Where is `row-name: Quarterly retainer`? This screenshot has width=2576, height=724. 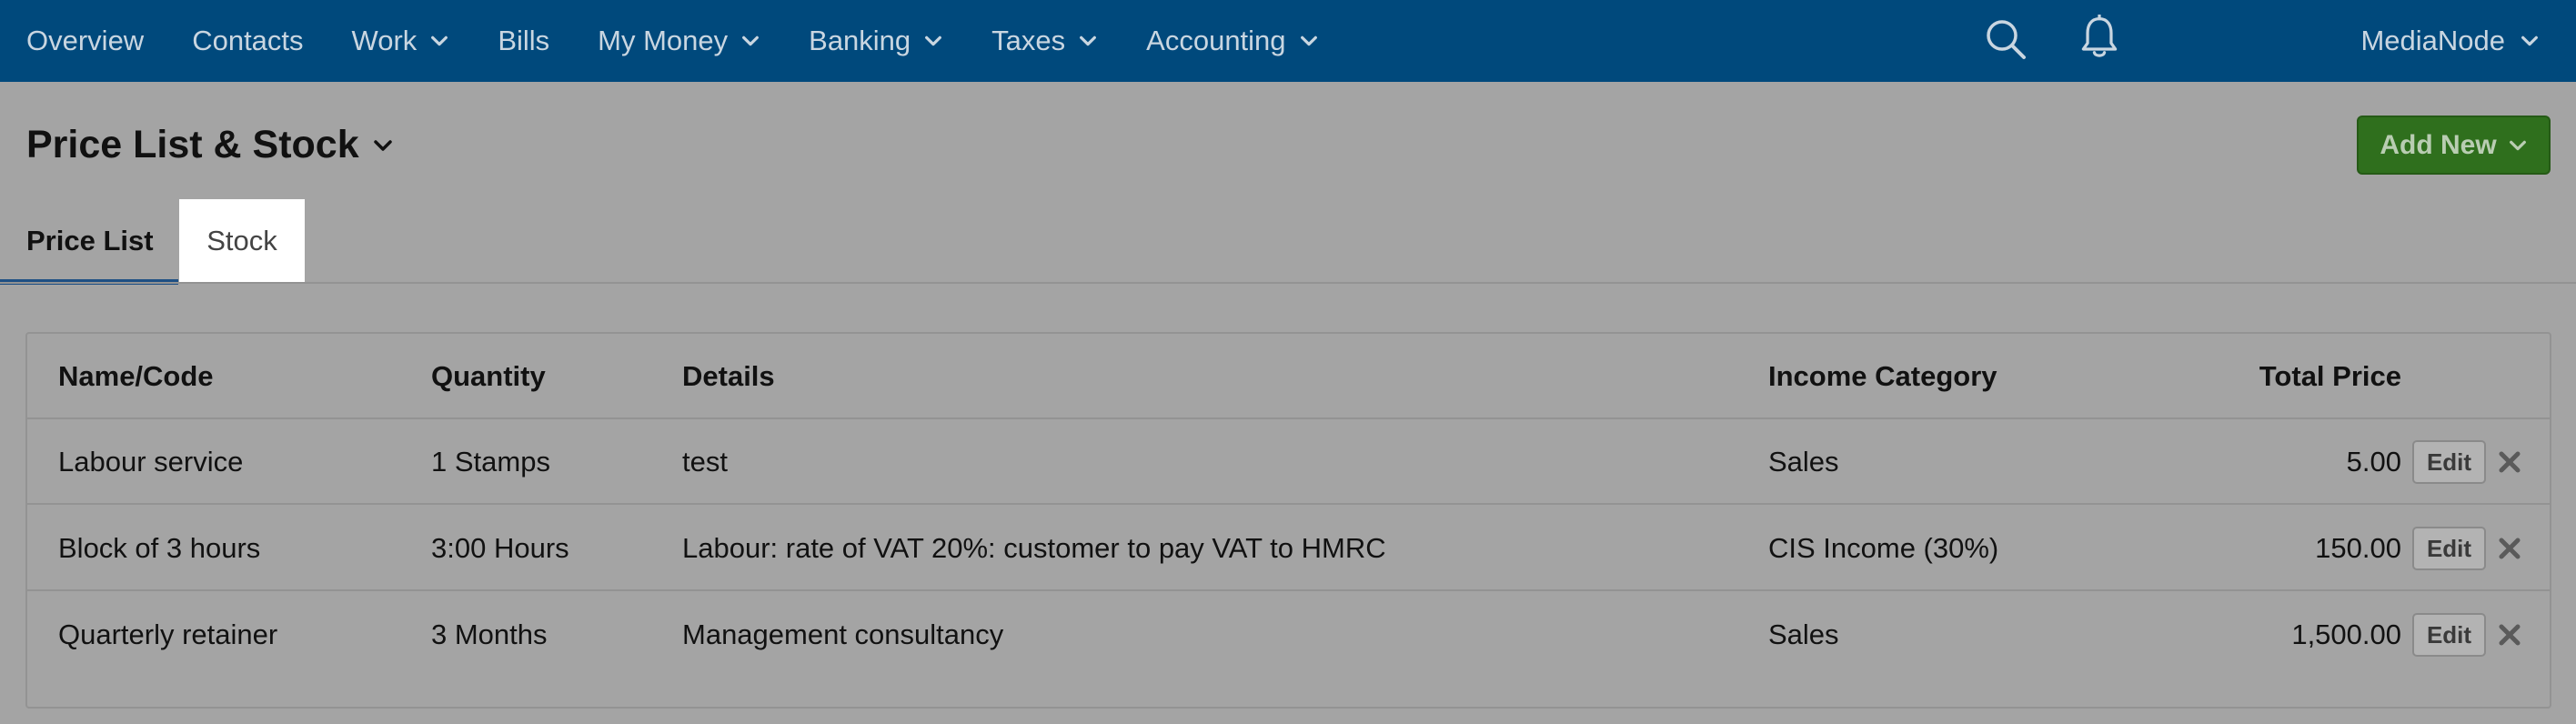
row-name: Quarterly retainer is located at coordinates (167, 635).